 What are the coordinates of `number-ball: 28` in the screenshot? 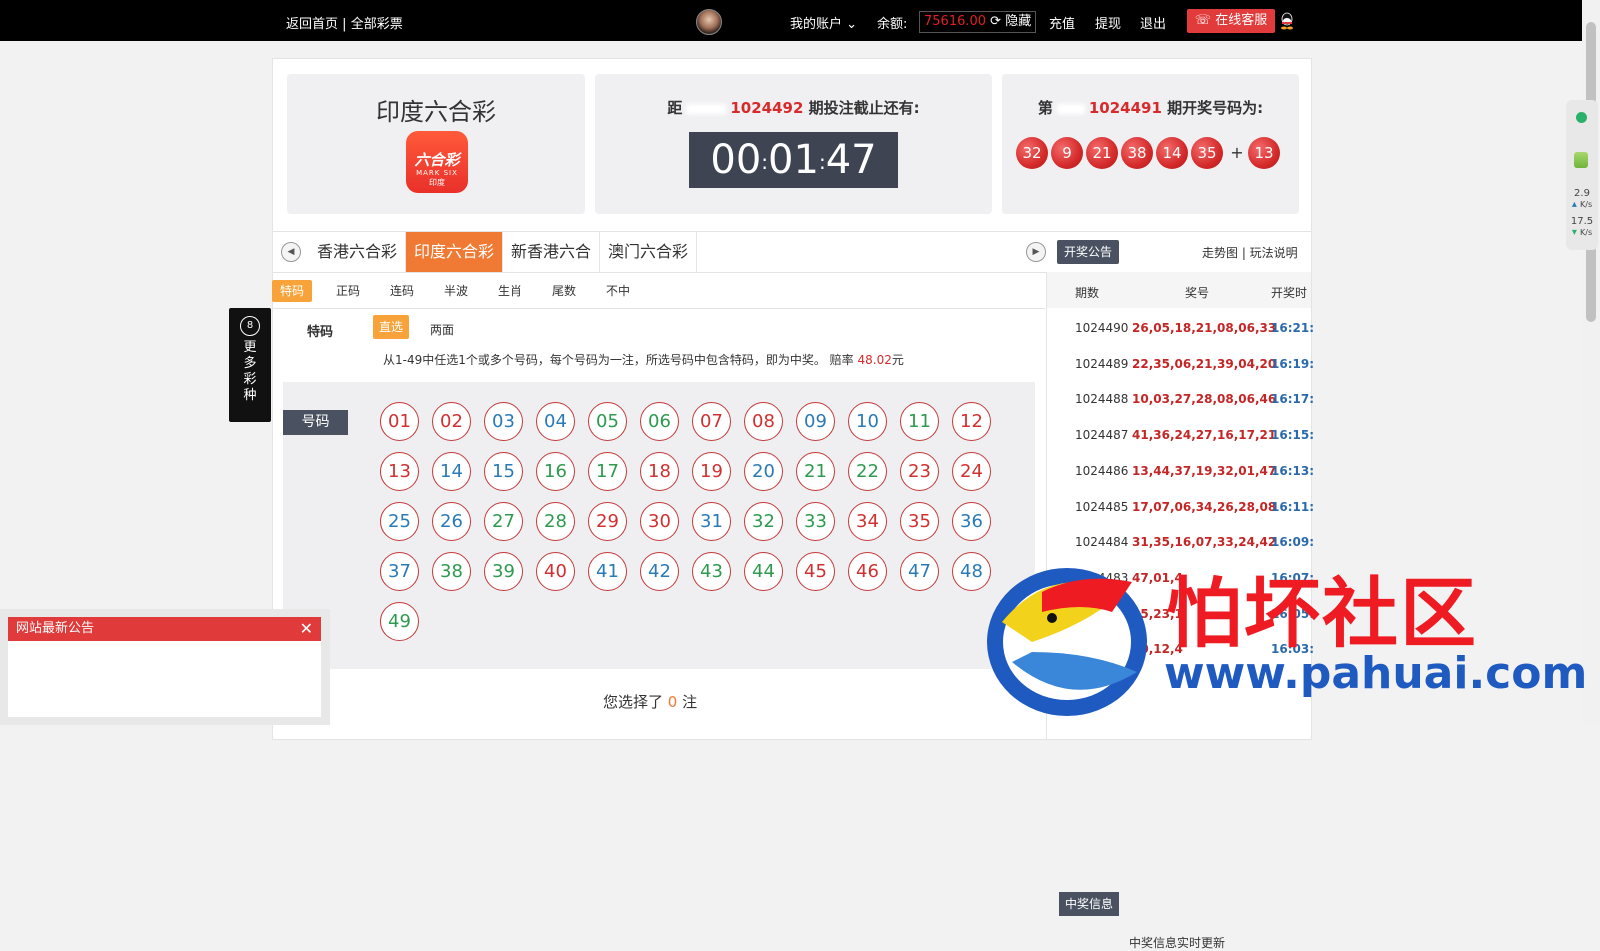 It's located at (555, 521).